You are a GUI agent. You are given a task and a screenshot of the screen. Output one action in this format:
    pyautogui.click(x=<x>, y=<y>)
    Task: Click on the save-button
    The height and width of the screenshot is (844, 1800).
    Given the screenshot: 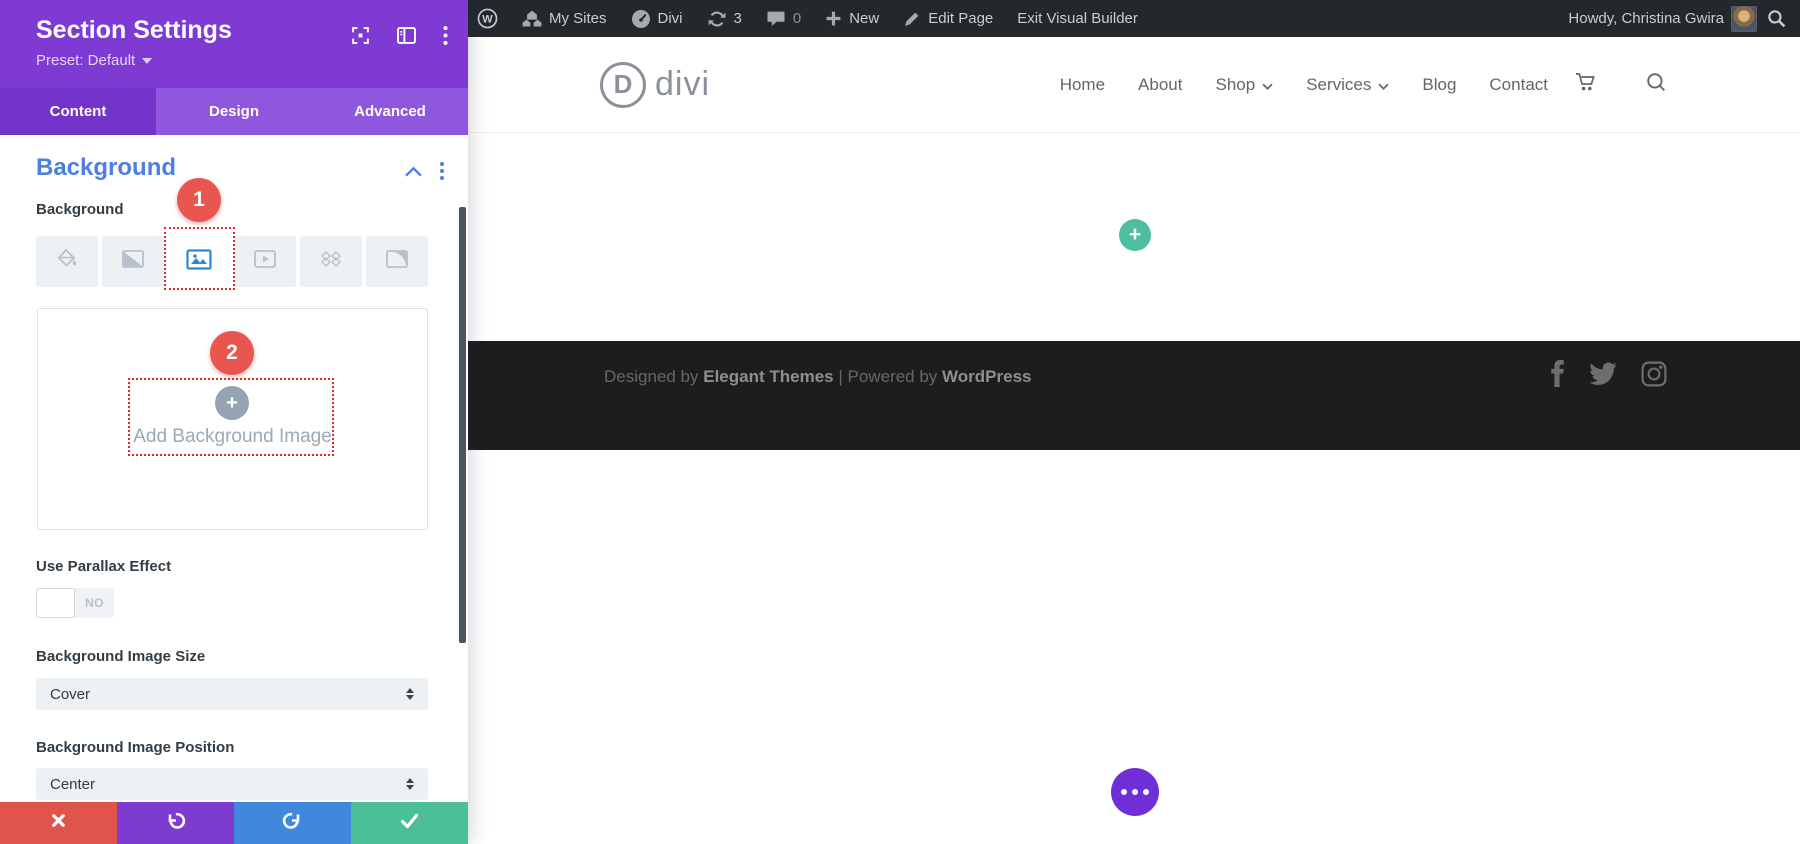 What is the action you would take?
    pyautogui.click(x=409, y=823)
    